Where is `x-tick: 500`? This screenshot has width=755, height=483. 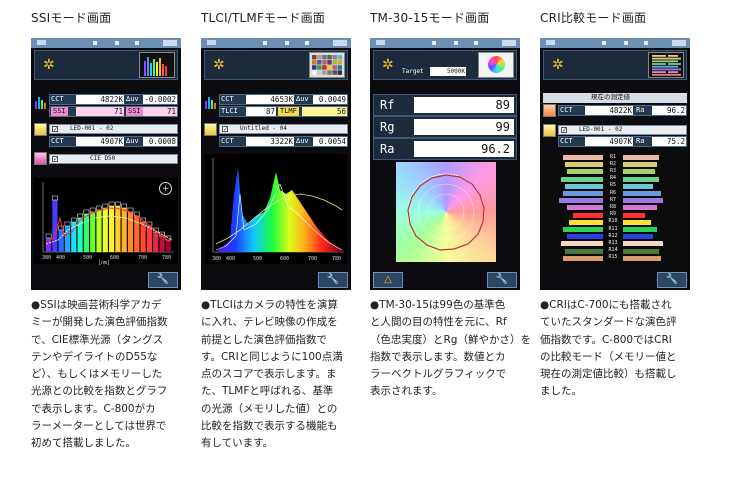 x-tick: 500 is located at coordinates (258, 259).